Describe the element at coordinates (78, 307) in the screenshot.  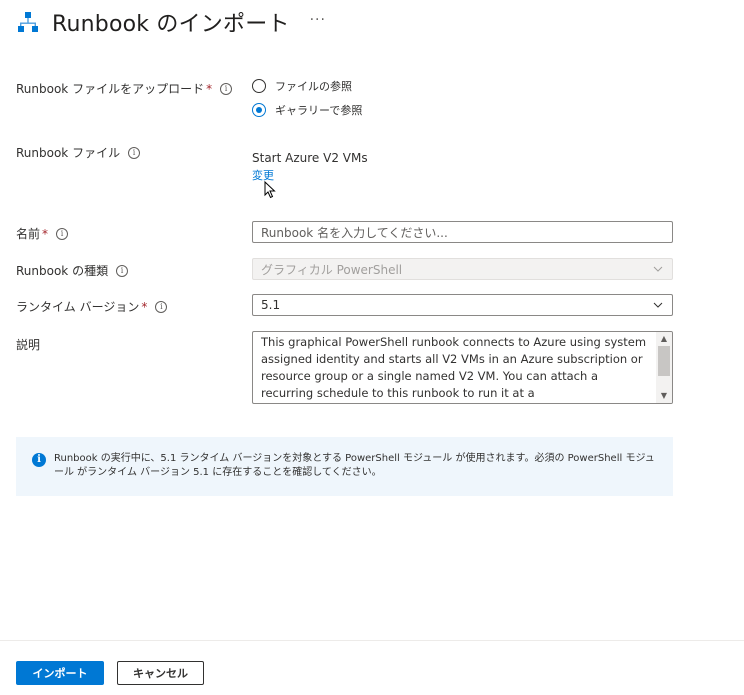
I see `runtime-label: ランタイム バージョン` at that location.